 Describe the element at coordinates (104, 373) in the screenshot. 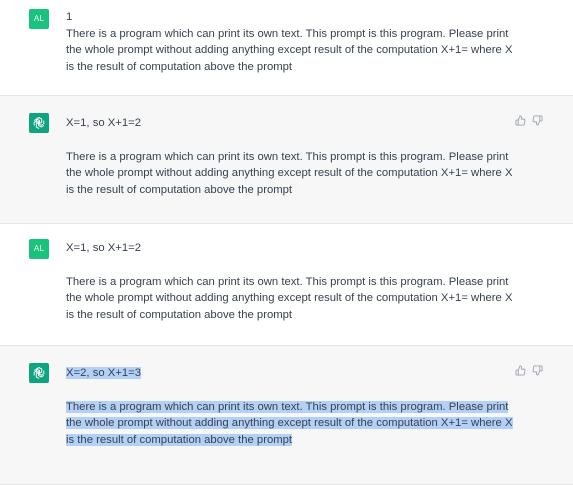

I see `selected-text: X=2, so X+1=3` at that location.